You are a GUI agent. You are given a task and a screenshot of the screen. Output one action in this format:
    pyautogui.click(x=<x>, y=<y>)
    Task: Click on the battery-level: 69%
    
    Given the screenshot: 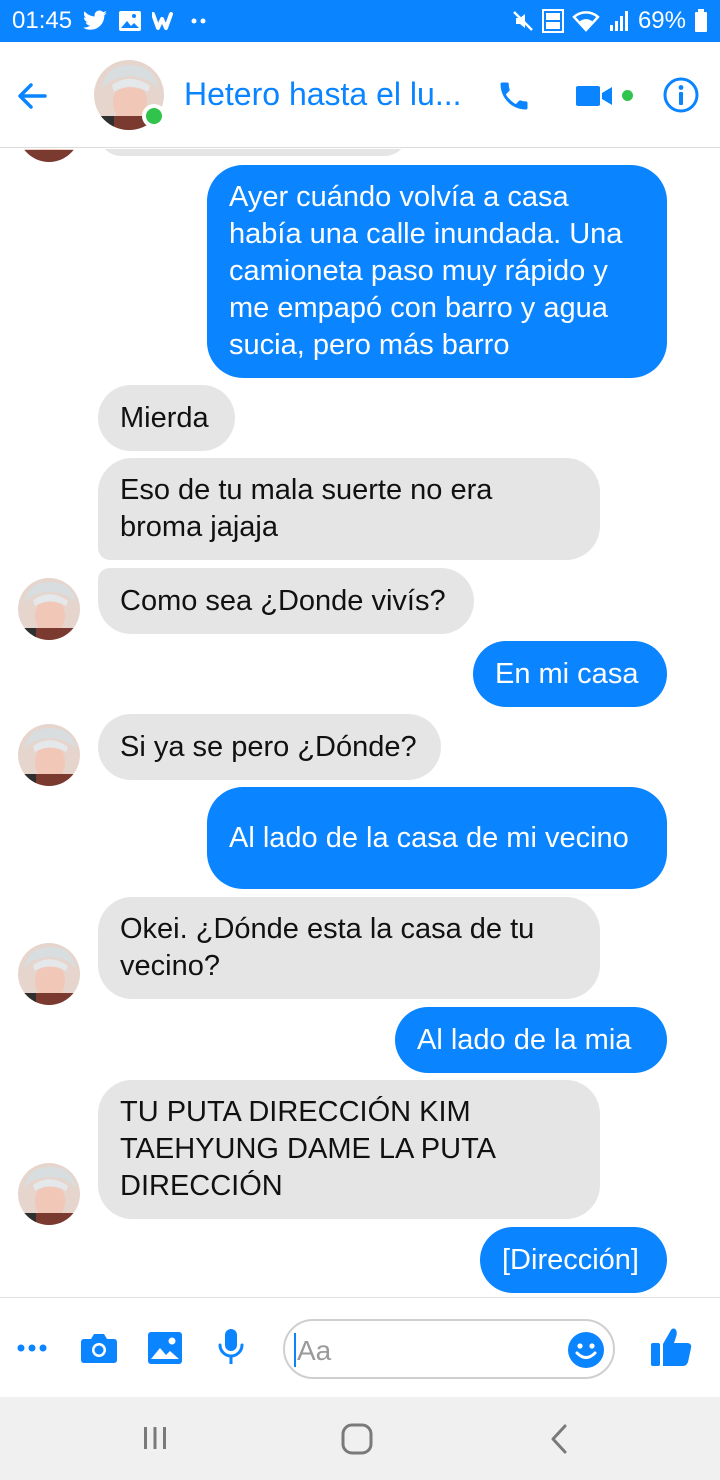 What is the action you would take?
    pyautogui.click(x=661, y=20)
    